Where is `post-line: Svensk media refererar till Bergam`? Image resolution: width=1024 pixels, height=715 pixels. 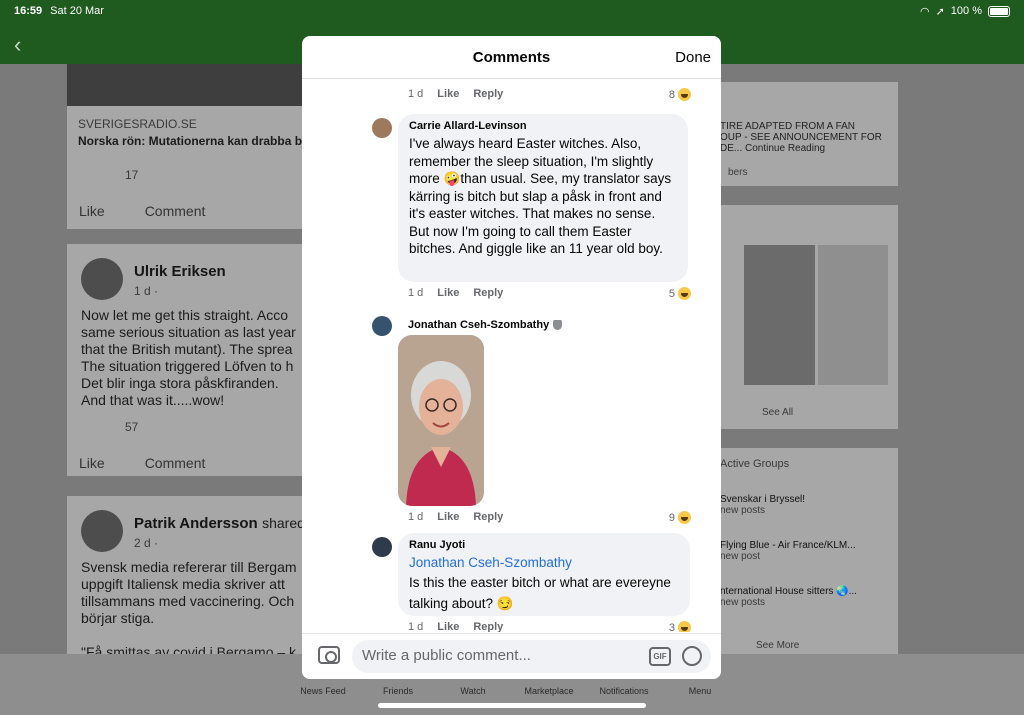 post-line: Svensk media refererar till Bergam is located at coordinates (189, 567).